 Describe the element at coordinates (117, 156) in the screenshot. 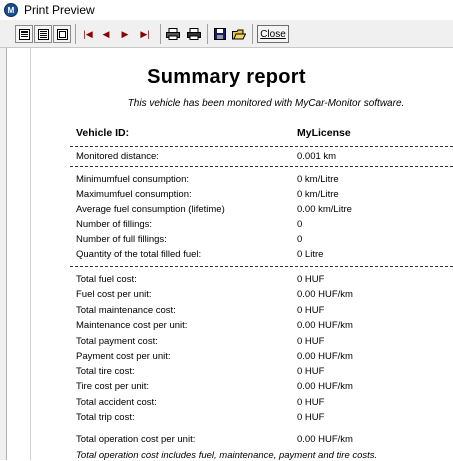

I see `distance-label: Monitored distance:` at that location.